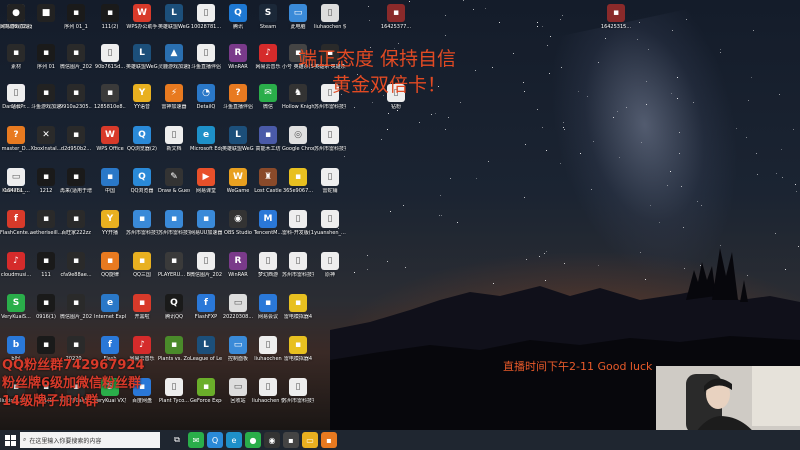  What do you see at coordinates (268, 64) in the screenshot?
I see `desktop-icon: ♪ 网易云音乐` at bounding box center [268, 64].